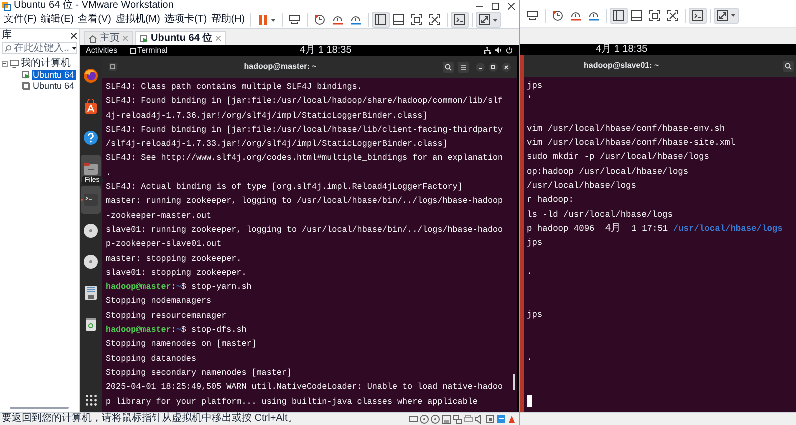  Describe the element at coordinates (284, 187) in the screenshot. I see `terminal-line: SLF4J: Actual binding is of type [org.slf4j.impl.Reload4jLoggerFactory]` at that location.